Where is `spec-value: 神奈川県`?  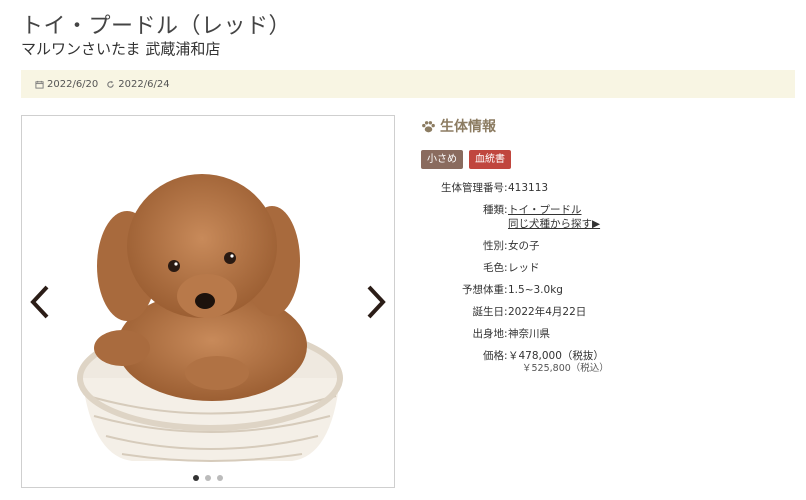
spec-value: 神奈川県 is located at coordinates (529, 334).